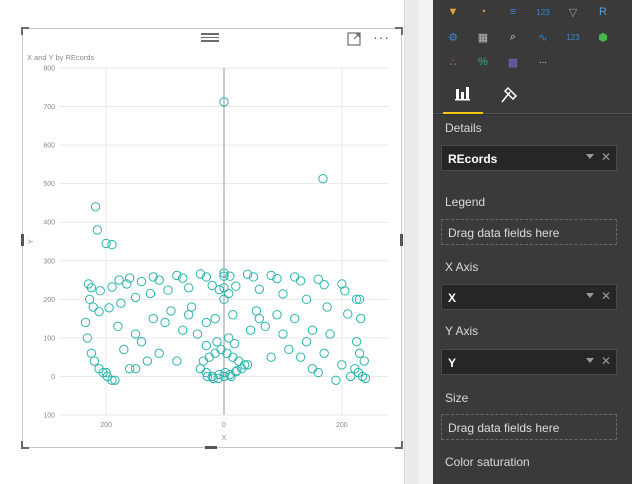 This screenshot has height=484, width=632. I want to click on size-placeholder: Drag data fields here, so click(504, 428).